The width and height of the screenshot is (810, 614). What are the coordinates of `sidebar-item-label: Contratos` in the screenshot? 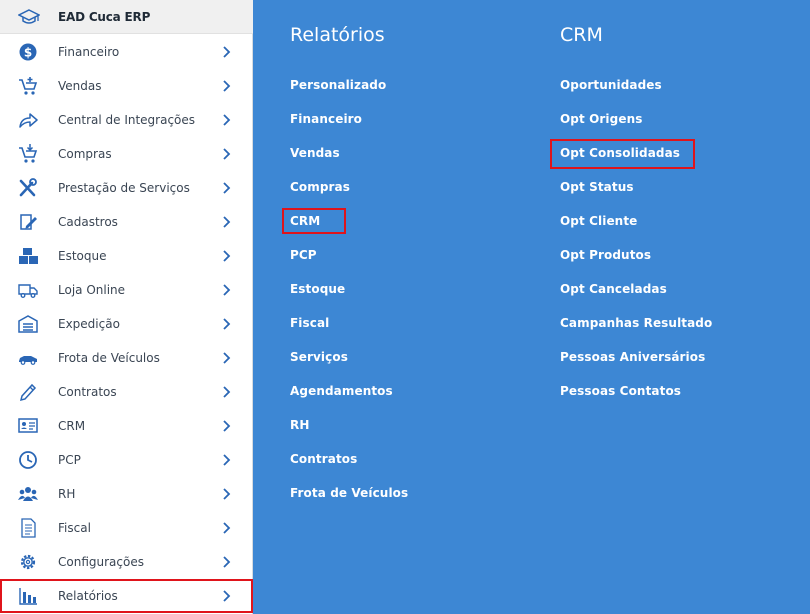 It's located at (87, 392).